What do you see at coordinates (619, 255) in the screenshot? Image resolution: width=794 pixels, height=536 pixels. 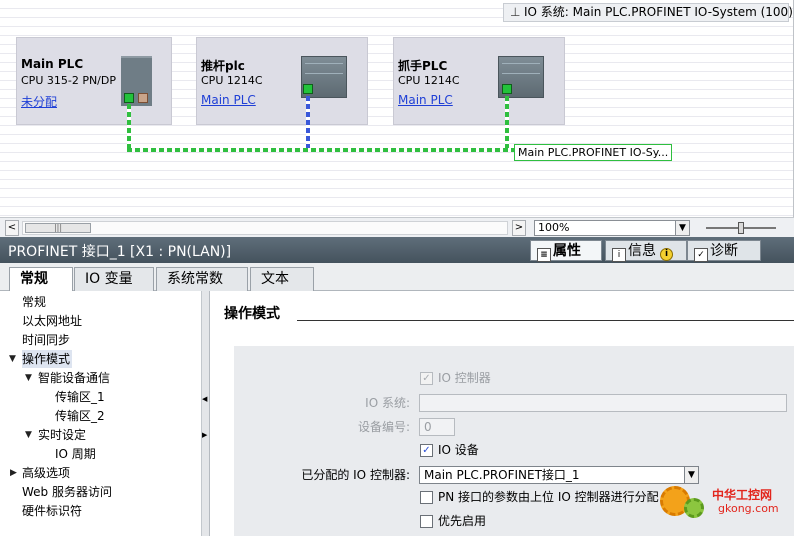 I see `info-tab-icon: i` at bounding box center [619, 255].